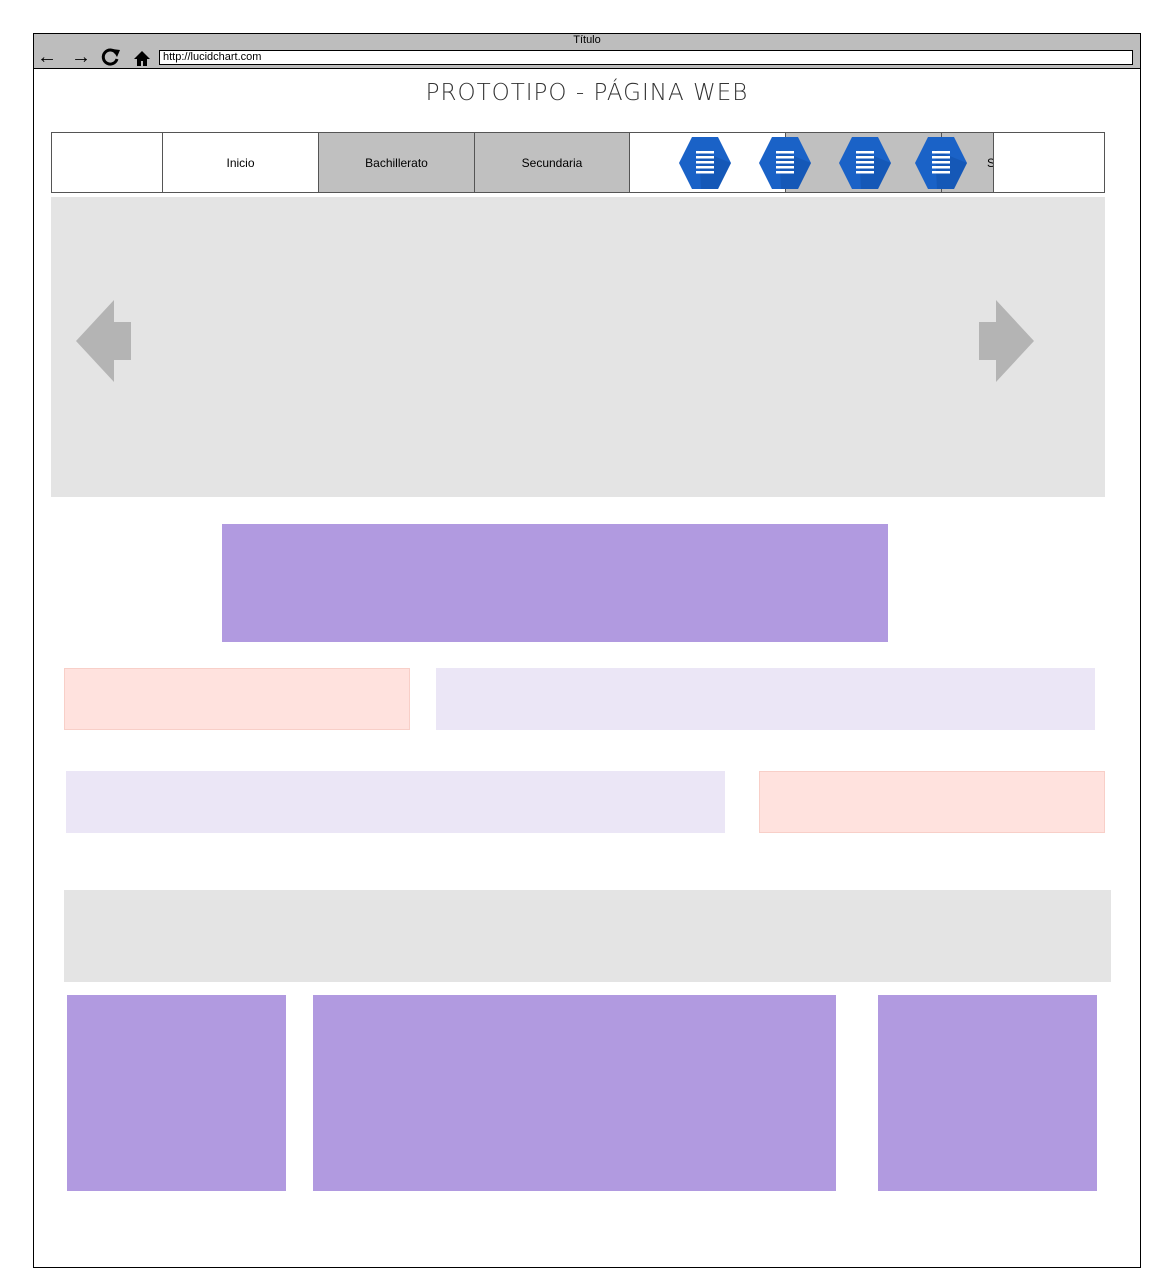 This screenshot has width=1157, height=1288. I want to click on window-title: Título, so click(587, 40).